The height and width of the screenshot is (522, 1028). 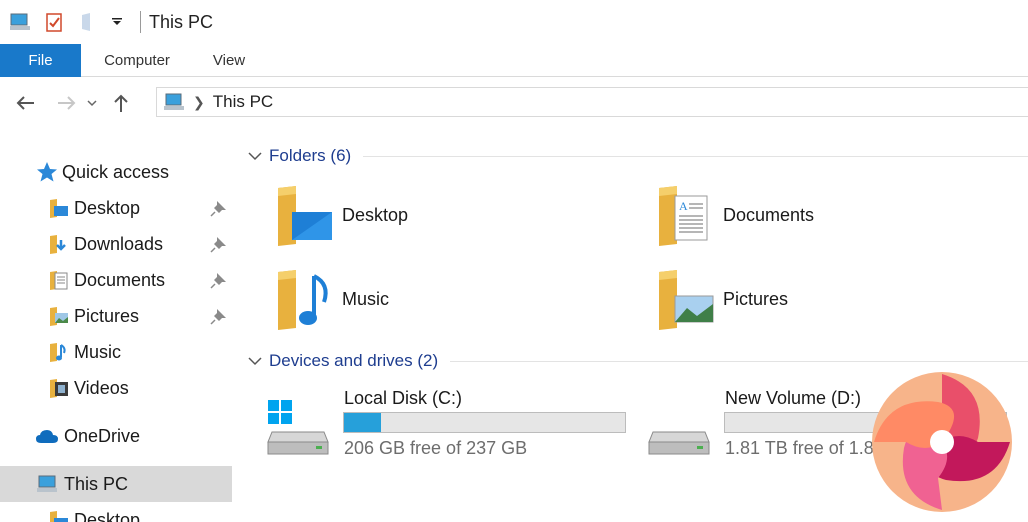 I want to click on svg-text: A, so click(x=683, y=206).